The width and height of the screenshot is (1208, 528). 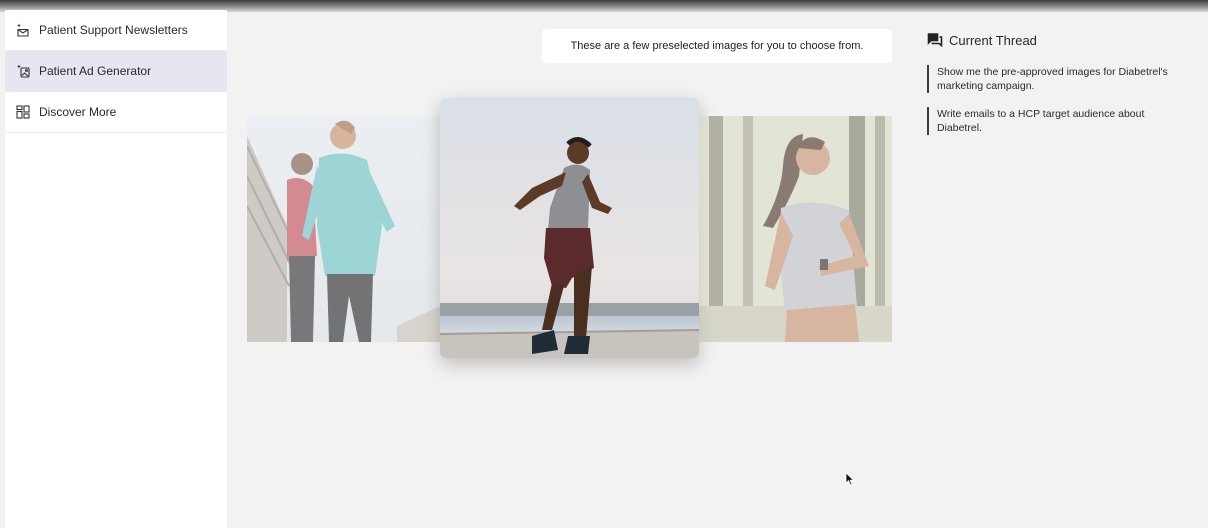 I want to click on sidebar-item-patient-ad-generator: Patient Ad Generator, so click(x=116, y=71).